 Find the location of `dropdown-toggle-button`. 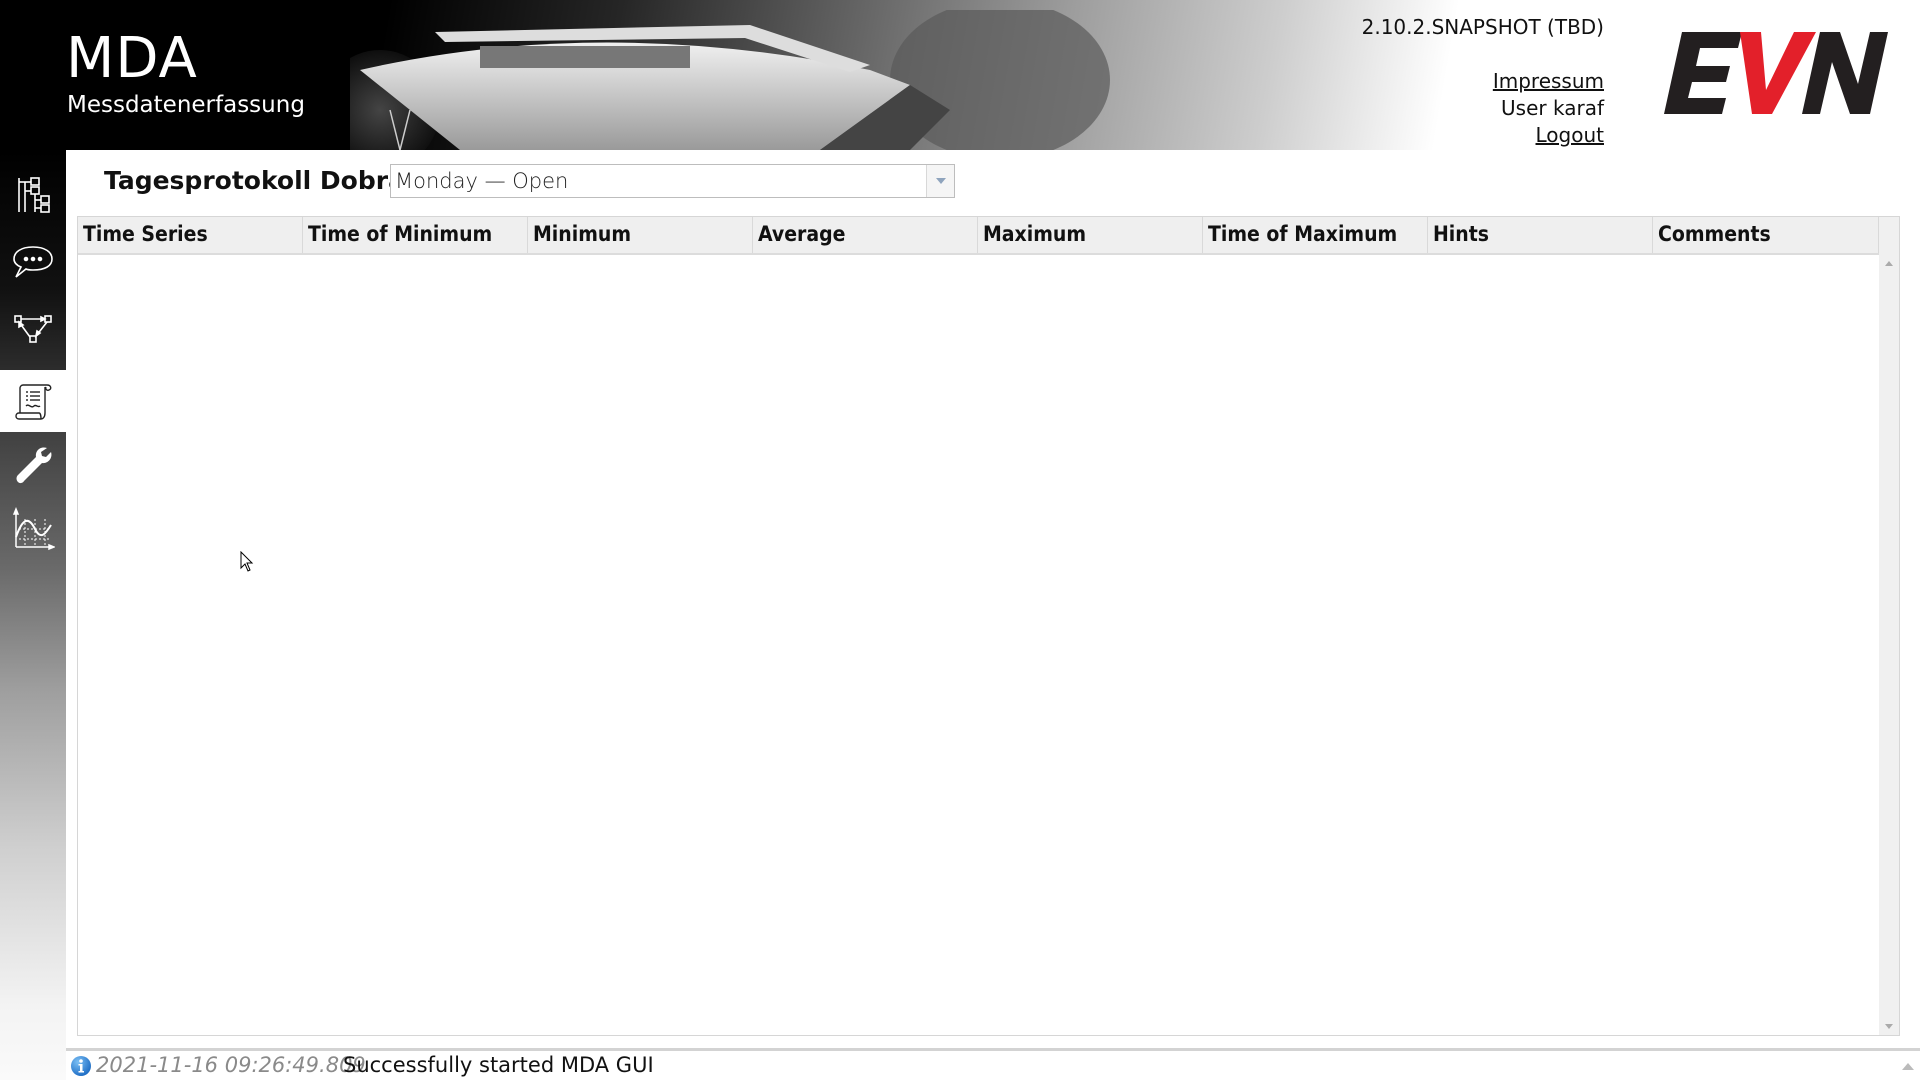

dropdown-toggle-button is located at coordinates (940, 181).